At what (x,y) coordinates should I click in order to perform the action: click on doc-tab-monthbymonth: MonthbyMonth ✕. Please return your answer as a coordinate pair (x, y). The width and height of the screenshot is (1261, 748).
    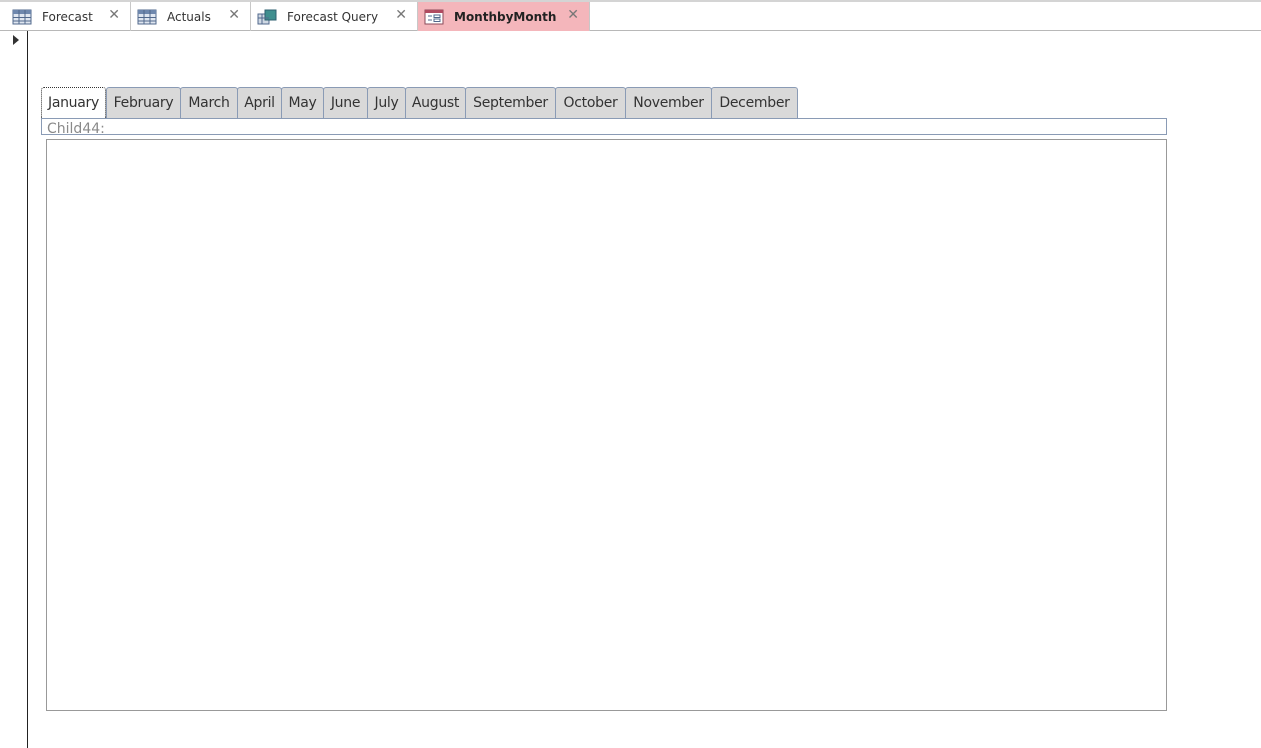
    Looking at the image, I should click on (504, 16).